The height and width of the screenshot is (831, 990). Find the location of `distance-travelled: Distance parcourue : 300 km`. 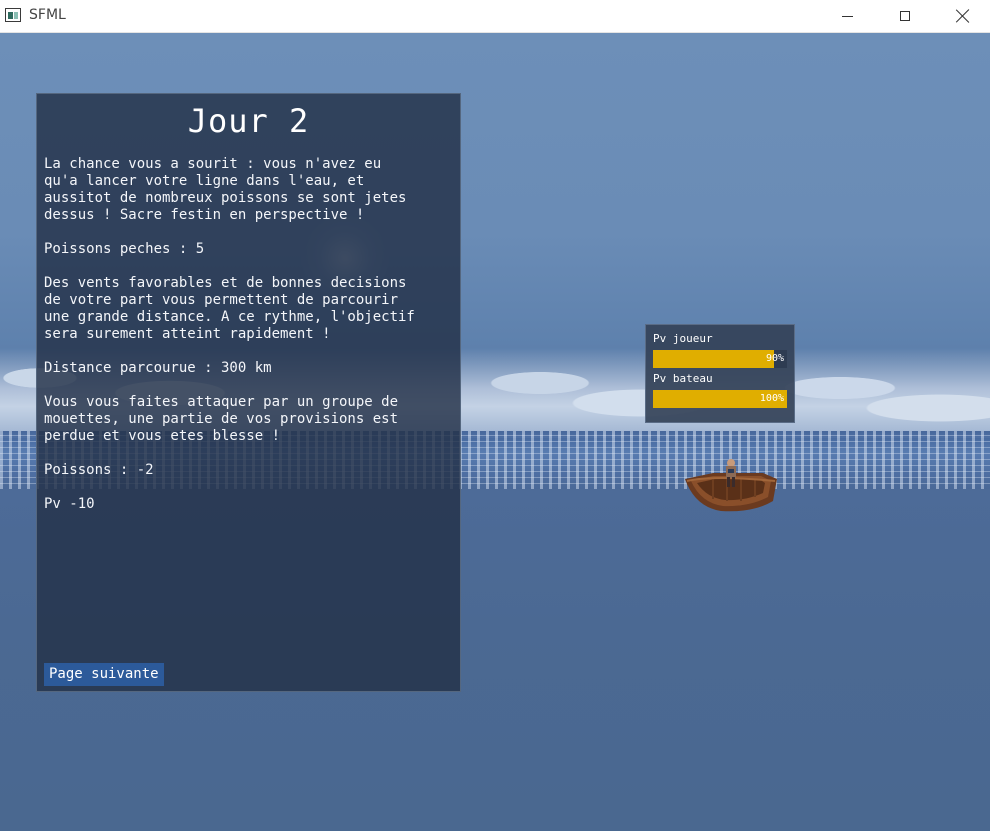

distance-travelled: Distance parcourue : 300 km is located at coordinates (158, 368).